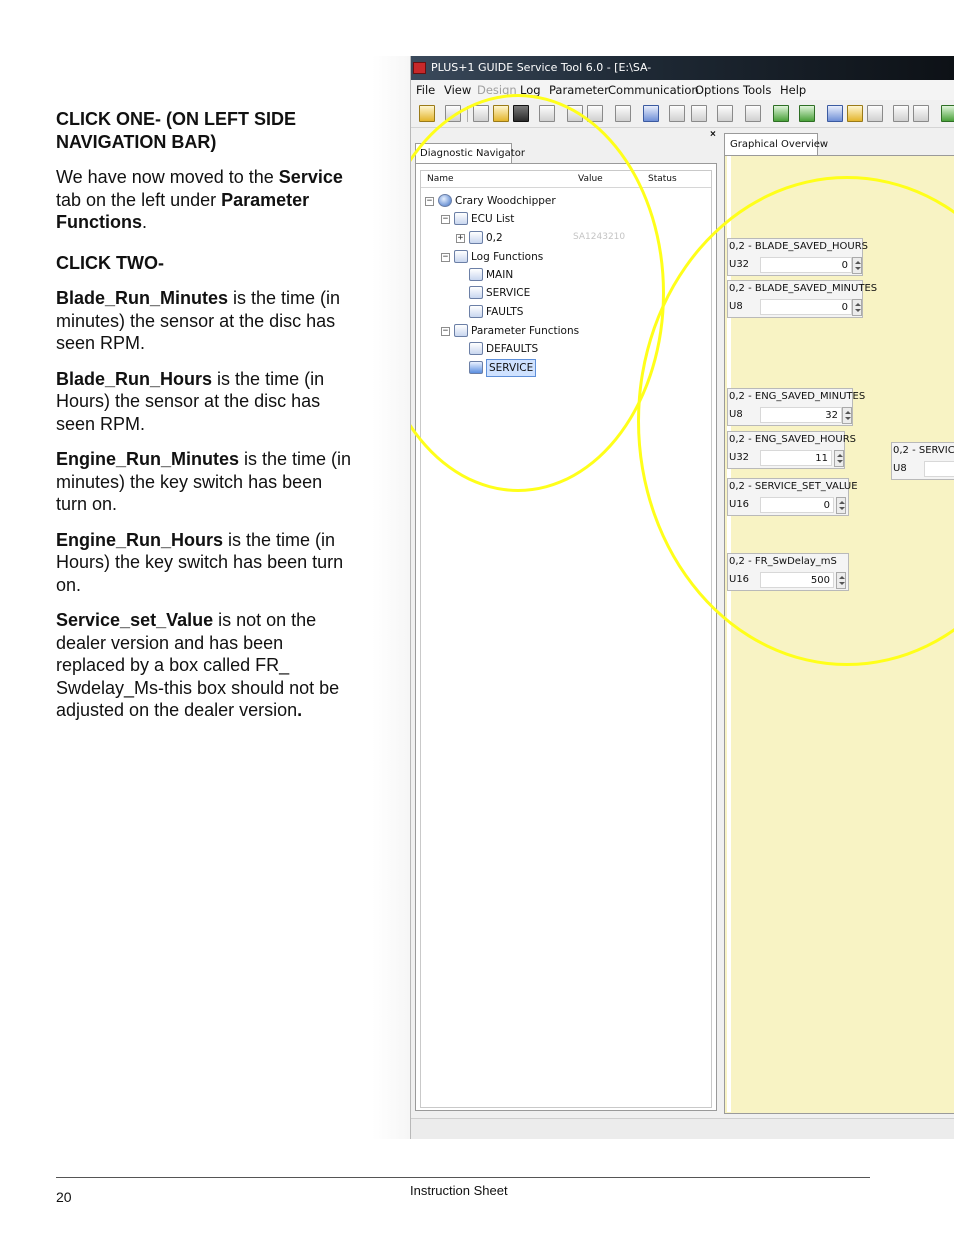 Image resolution: width=954 pixels, height=1235 pixels. What do you see at coordinates (947, 113) in the screenshot?
I see `arrow-up-icon` at bounding box center [947, 113].